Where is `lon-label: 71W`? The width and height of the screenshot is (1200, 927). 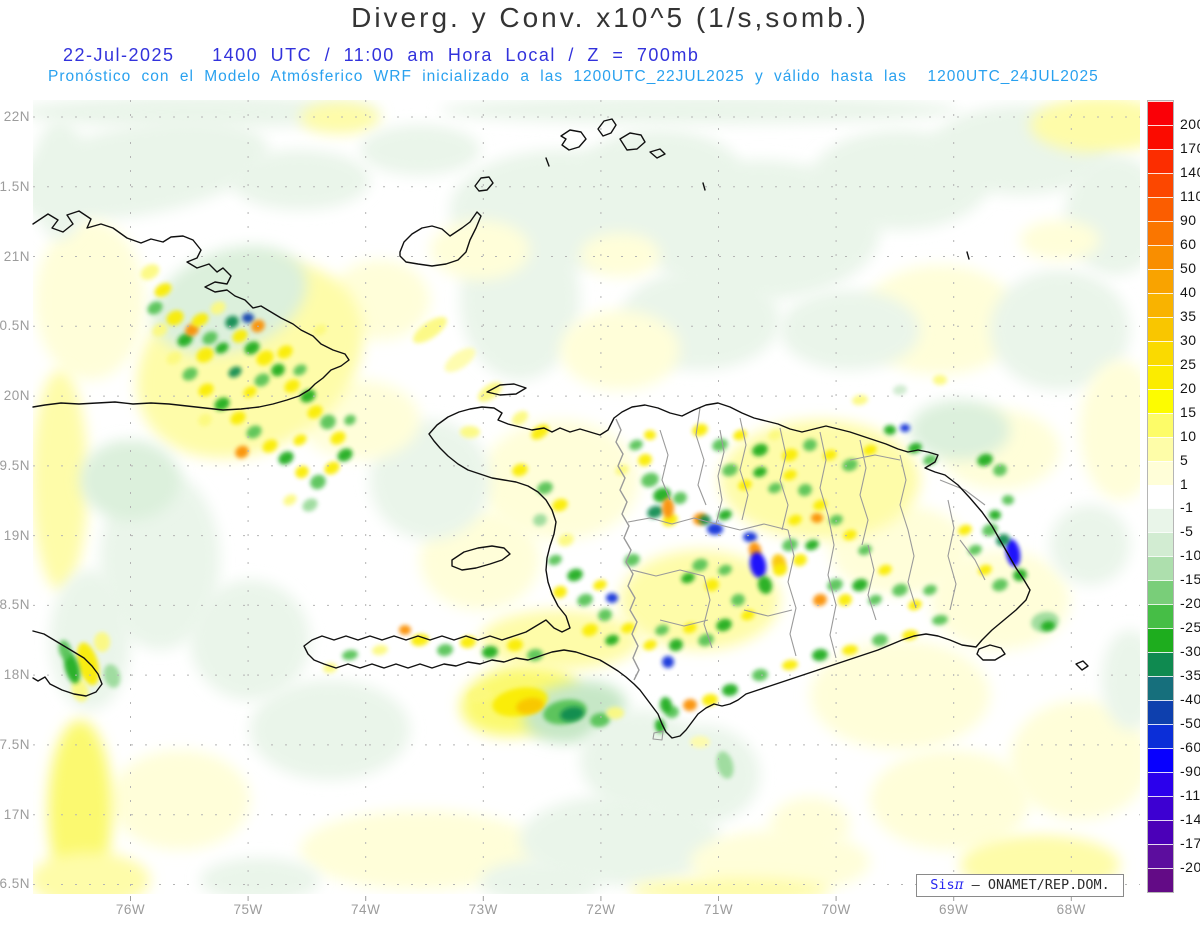
lon-label: 71W is located at coordinates (718, 909).